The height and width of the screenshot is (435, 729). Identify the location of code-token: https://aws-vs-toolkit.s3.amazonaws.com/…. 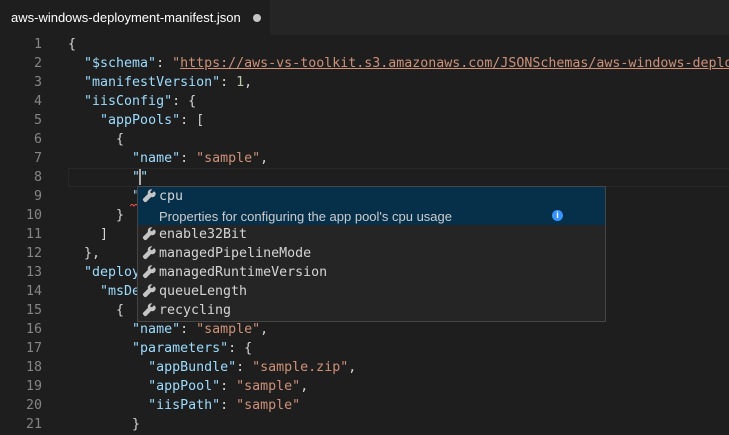
(454, 63).